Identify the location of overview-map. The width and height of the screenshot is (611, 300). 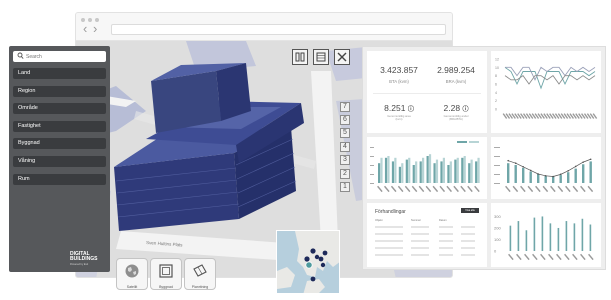
(308, 262).